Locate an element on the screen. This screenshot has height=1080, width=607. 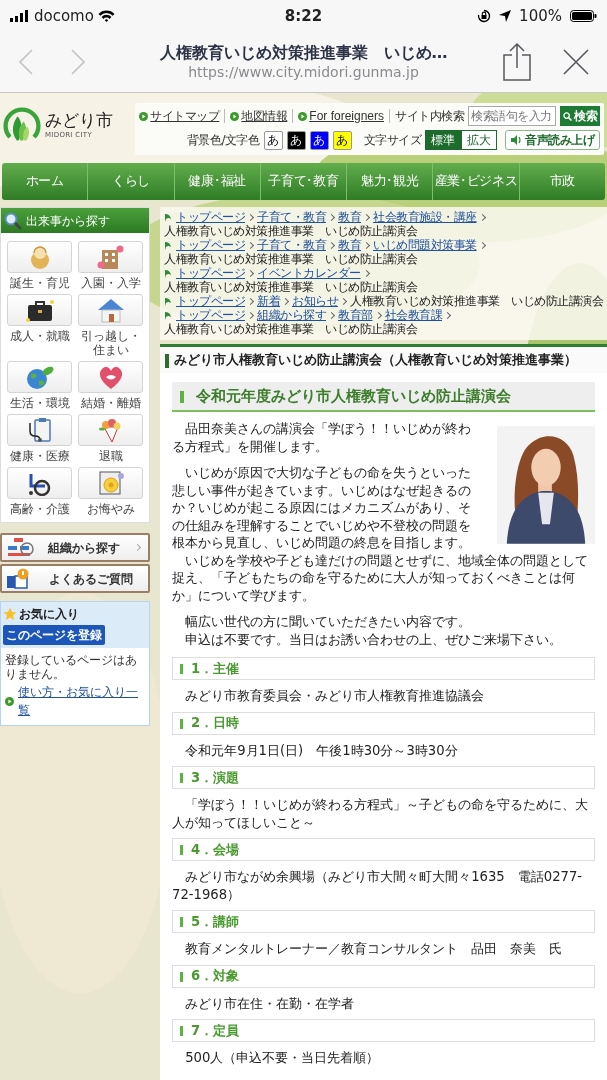
battery-percent: 100% is located at coordinates (540, 16).